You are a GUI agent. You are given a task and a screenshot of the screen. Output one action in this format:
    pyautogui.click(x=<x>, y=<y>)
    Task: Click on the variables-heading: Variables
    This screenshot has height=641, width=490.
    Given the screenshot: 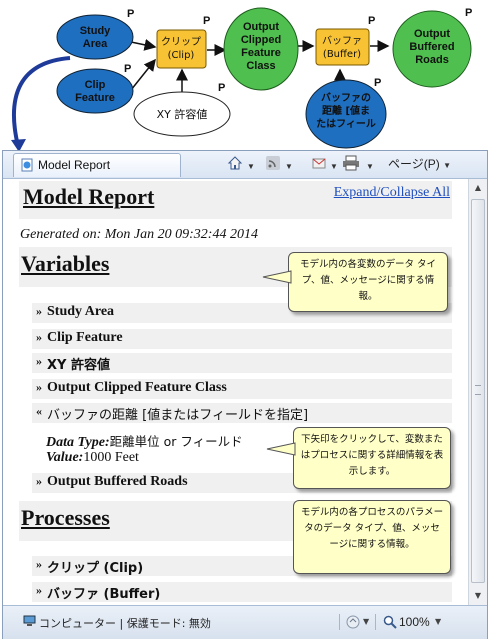 What is the action you would take?
    pyautogui.click(x=65, y=263)
    